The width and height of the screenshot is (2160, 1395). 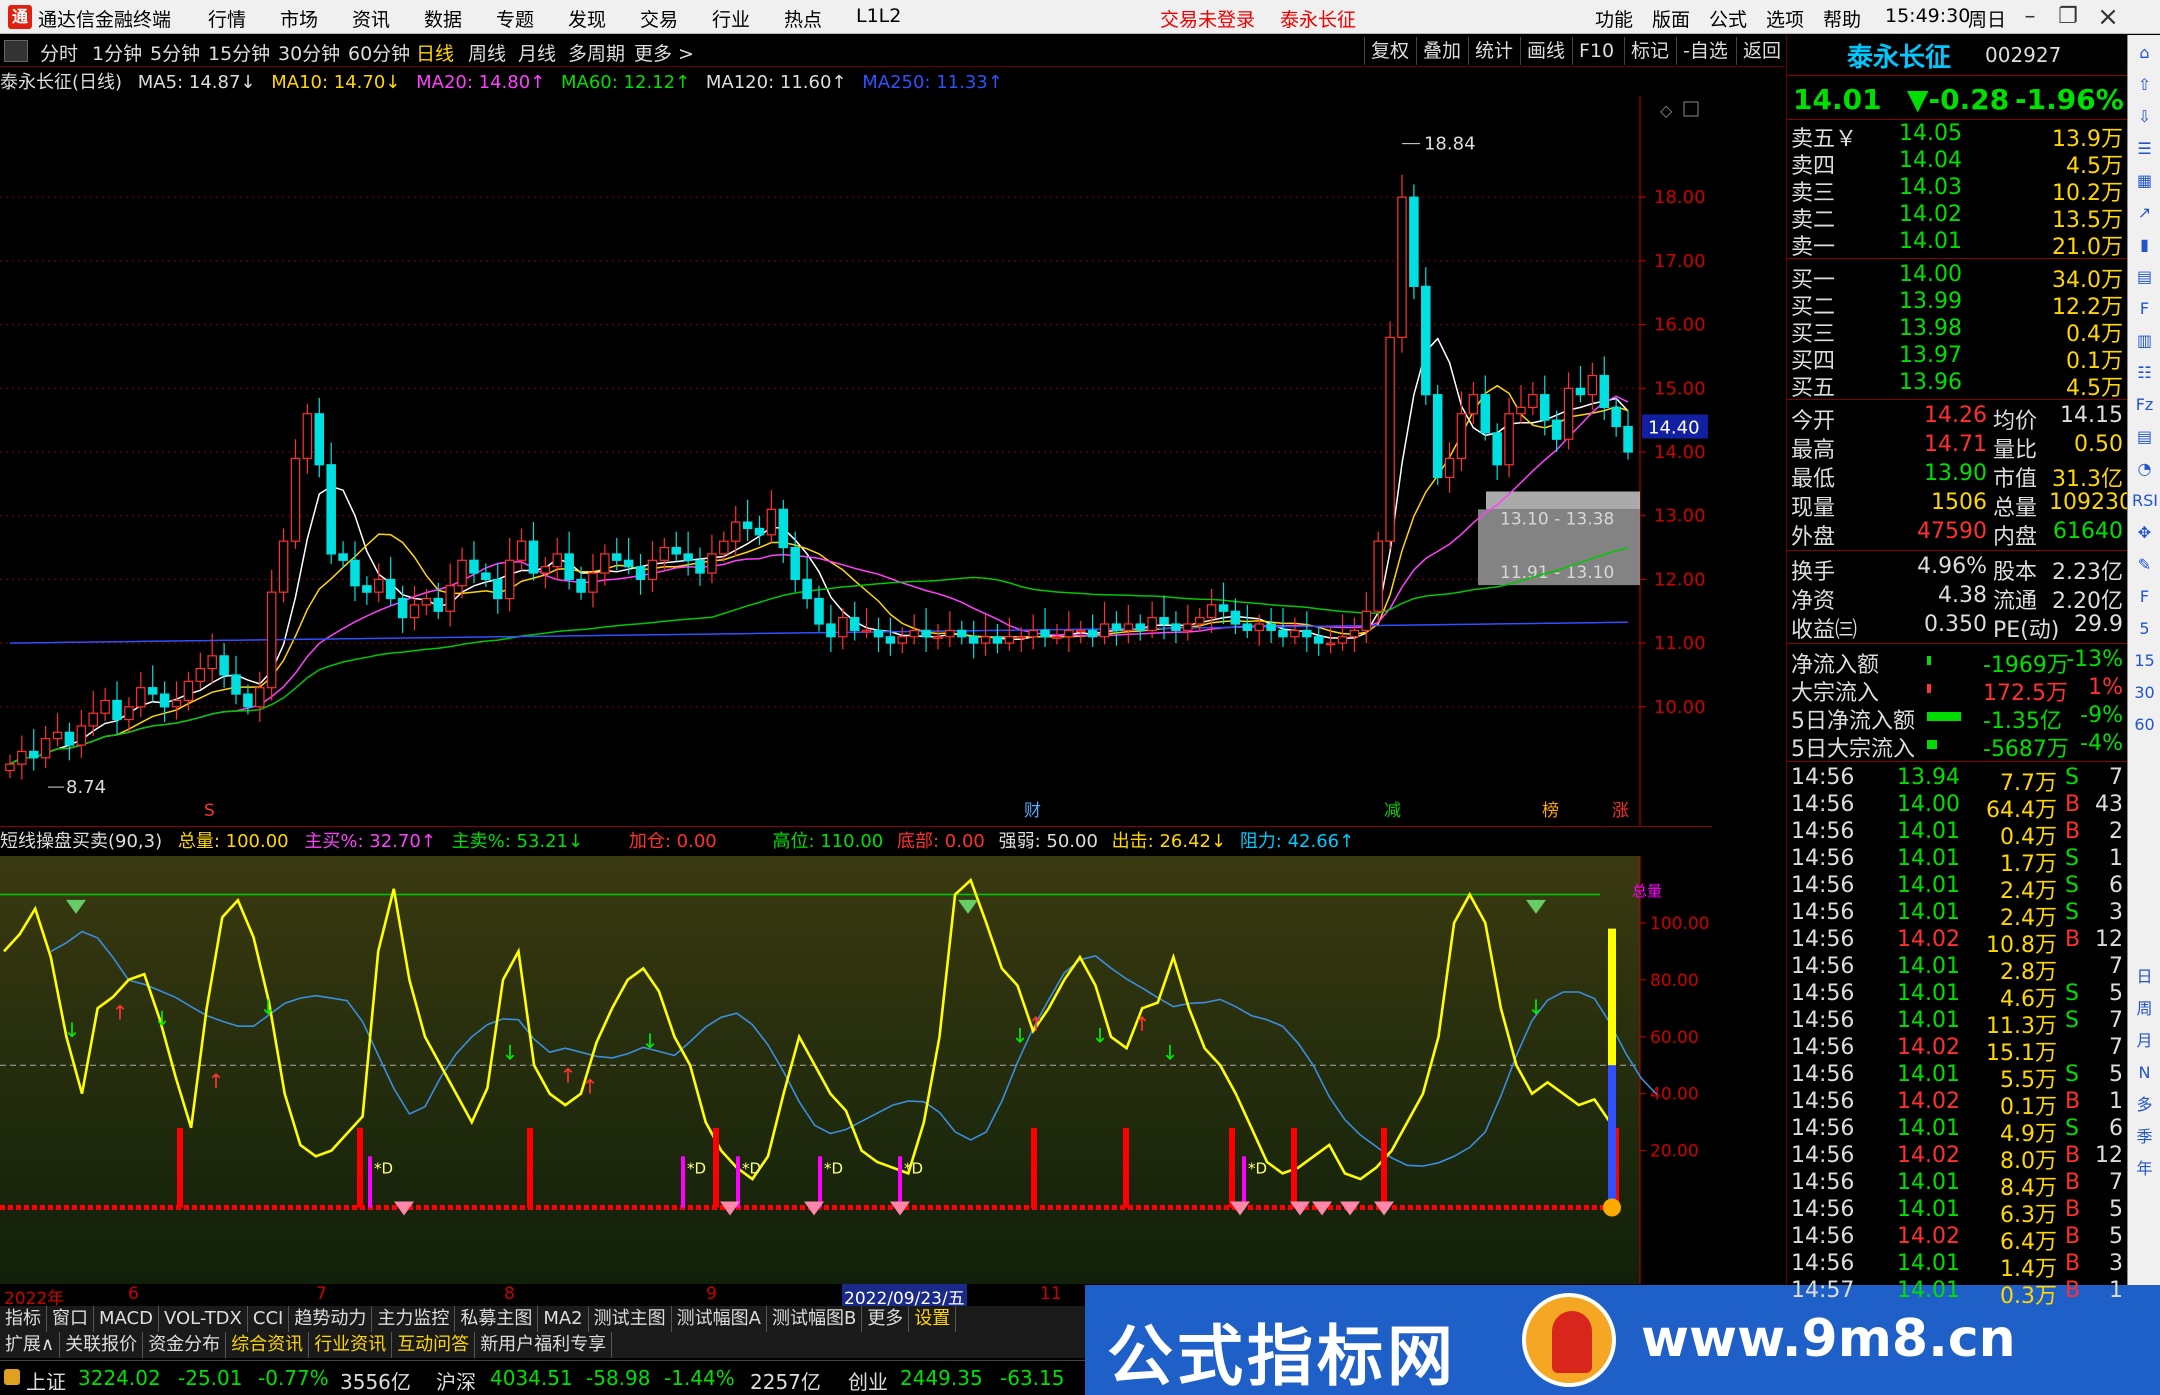 What do you see at coordinates (2144, 533) in the screenshot?
I see `move-icon: ✥` at bounding box center [2144, 533].